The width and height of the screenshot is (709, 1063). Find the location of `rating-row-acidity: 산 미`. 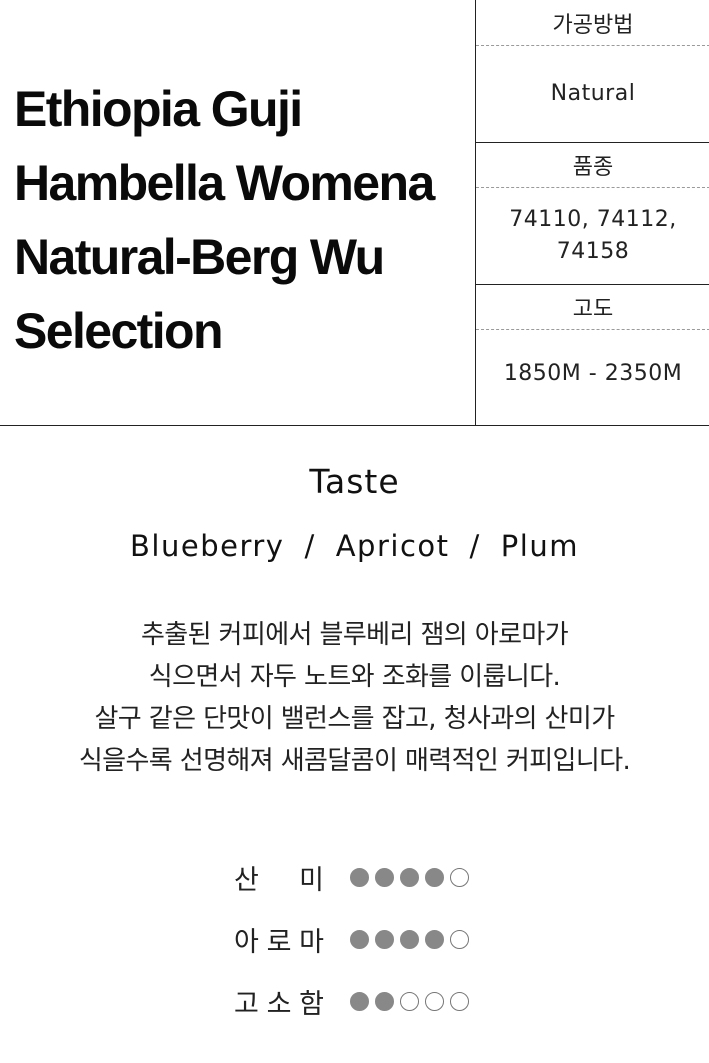

rating-row-acidity: 산 미 is located at coordinates (364, 877).